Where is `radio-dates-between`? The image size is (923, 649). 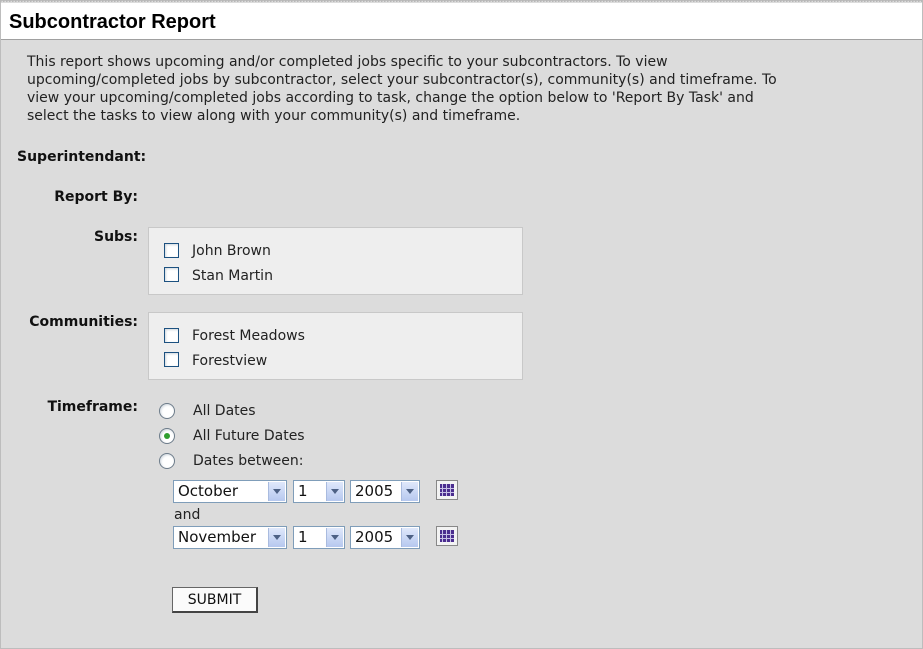
radio-dates-between is located at coordinates (167, 461).